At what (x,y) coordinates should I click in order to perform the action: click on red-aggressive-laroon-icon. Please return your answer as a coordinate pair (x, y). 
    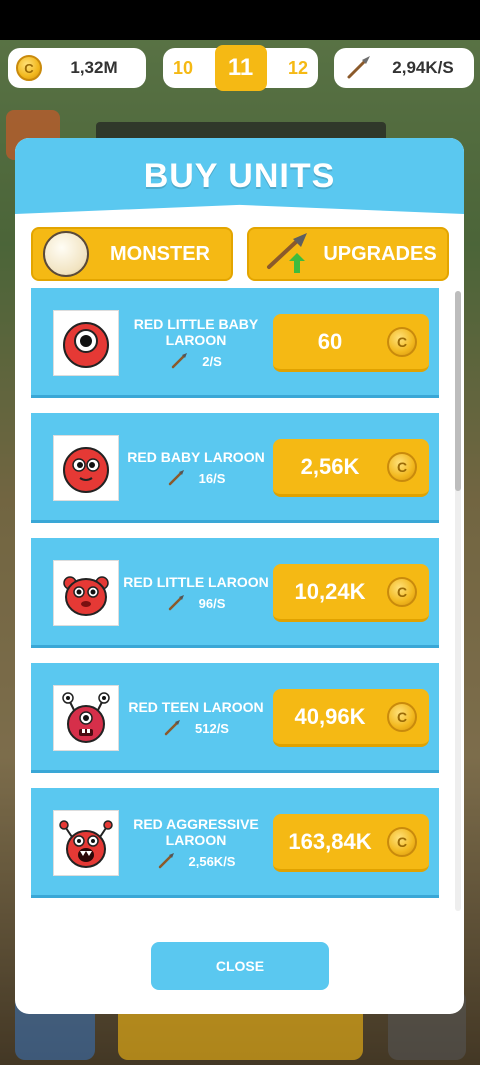
    Looking at the image, I should click on (86, 843).